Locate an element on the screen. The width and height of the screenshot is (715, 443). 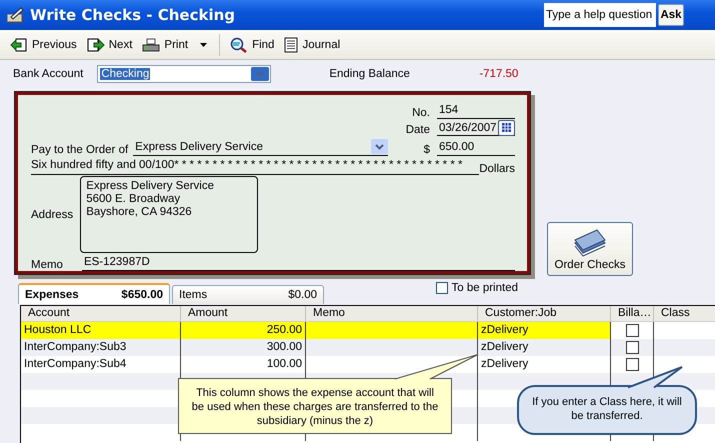
table-cell: Houston LLC is located at coordinates (101, 330).